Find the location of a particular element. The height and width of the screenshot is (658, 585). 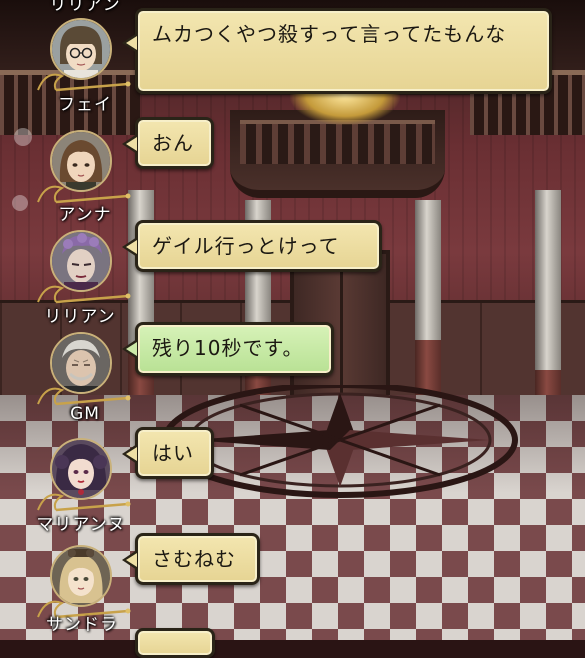

message-text: おん is located at coordinates (173, 143).